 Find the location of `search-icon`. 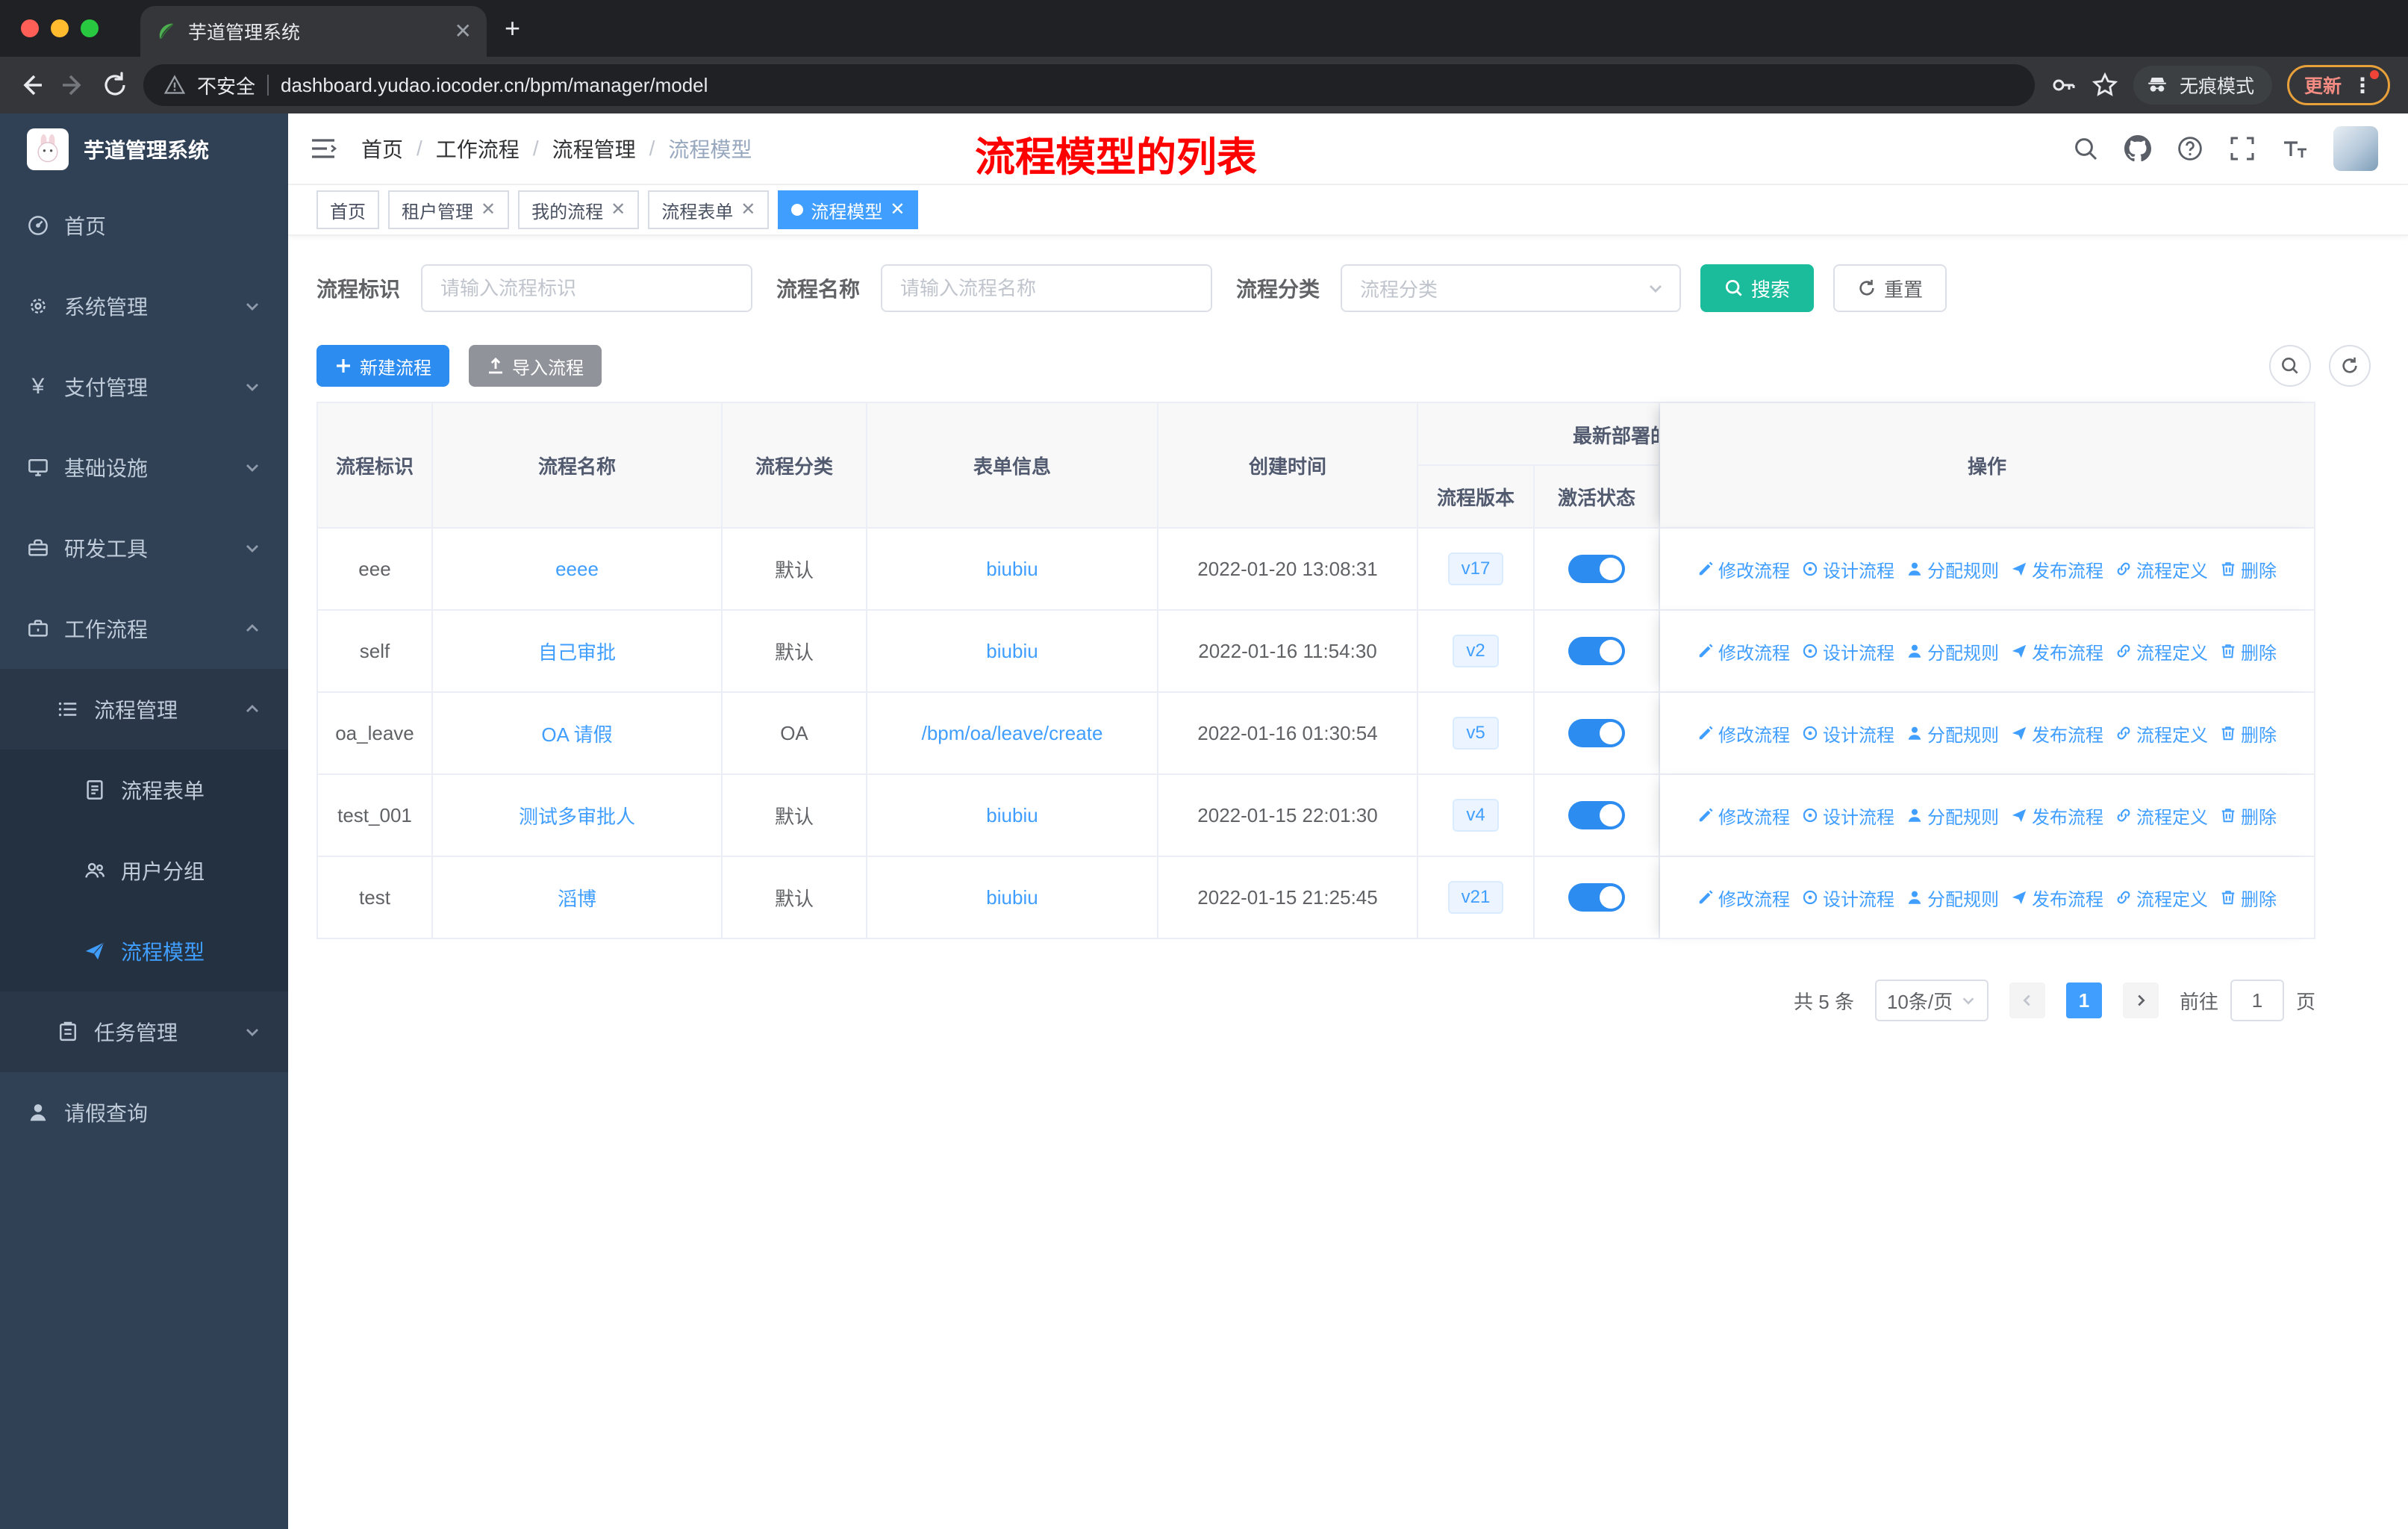

search-icon is located at coordinates (2085, 148).